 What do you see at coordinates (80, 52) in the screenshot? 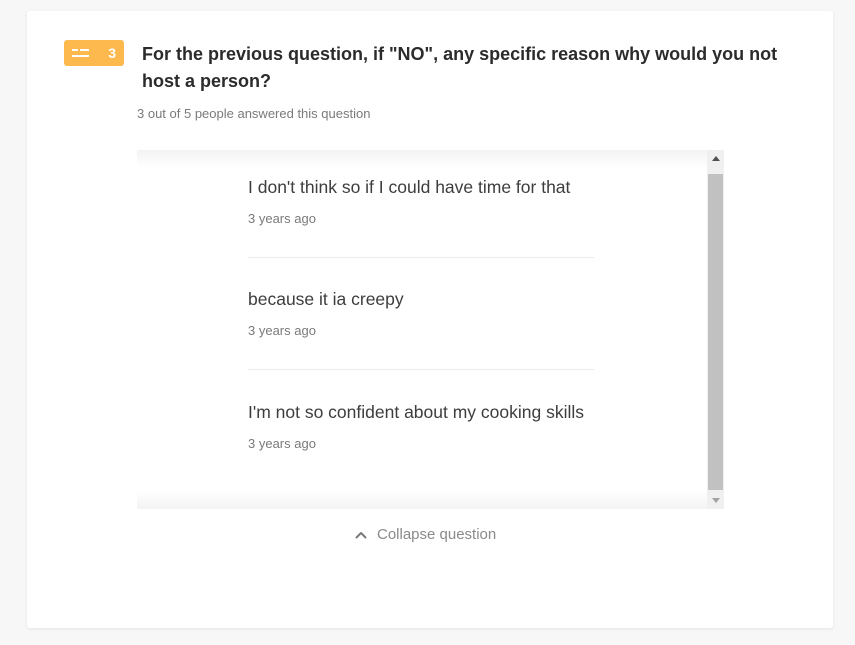
I see `text-lines-icon` at bounding box center [80, 52].